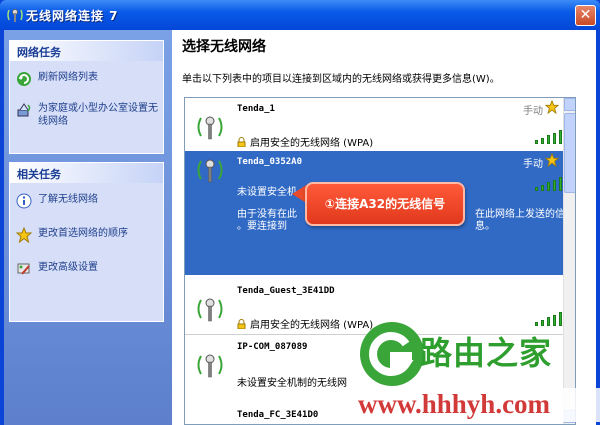  I want to click on security-text: 未设置安全机, so click(267, 192).